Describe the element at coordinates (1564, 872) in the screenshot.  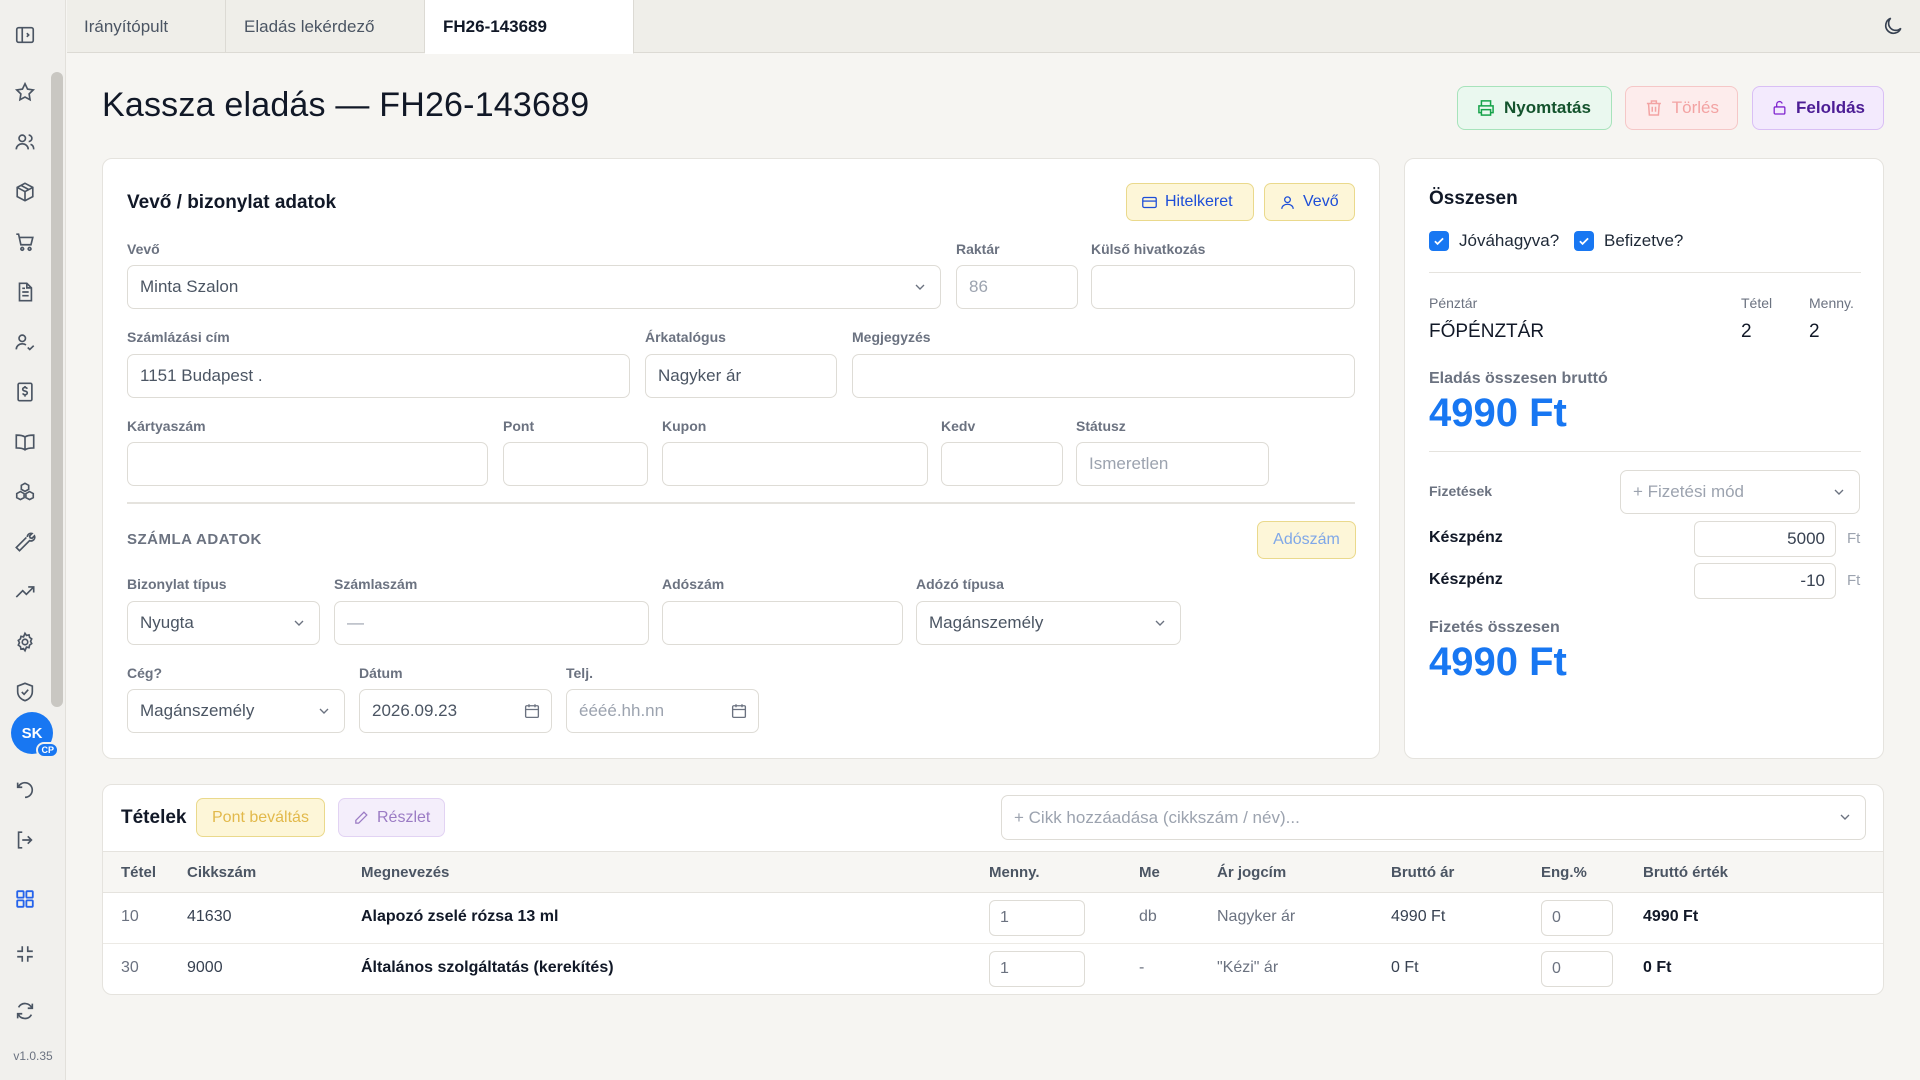
I see `column-header: Eng.%` at that location.